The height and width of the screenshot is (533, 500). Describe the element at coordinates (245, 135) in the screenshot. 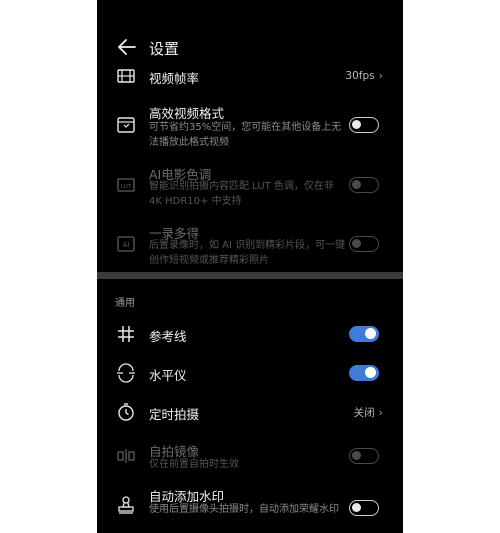

I see `setting-description: 可节省约35%空间，您可能在其他设备上无法播放此格式视频` at that location.